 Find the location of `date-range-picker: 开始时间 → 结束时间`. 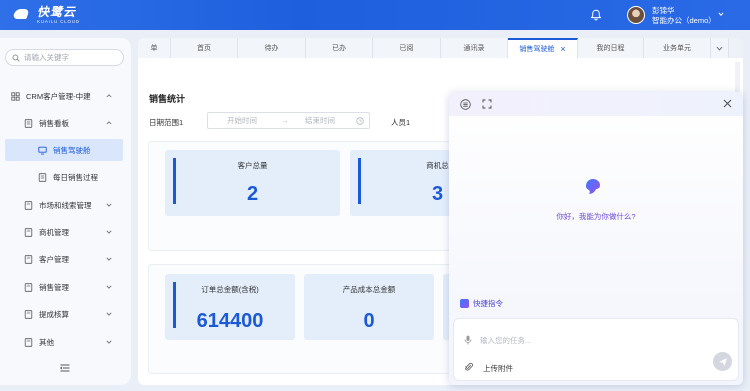

date-range-picker: 开始时间 → 结束时间 is located at coordinates (288, 120).